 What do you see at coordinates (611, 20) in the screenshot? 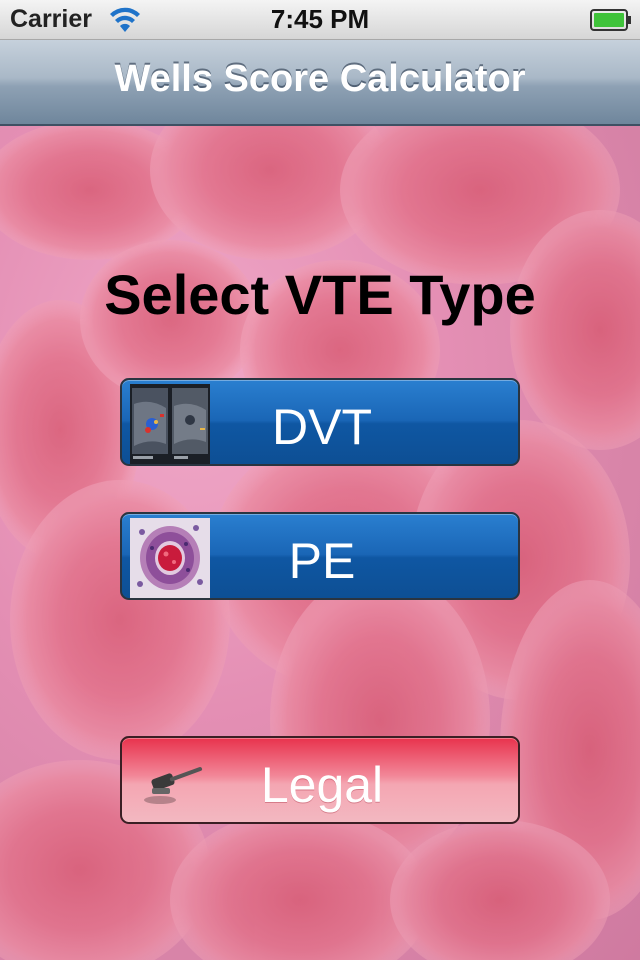
I see `battery-icon` at bounding box center [611, 20].